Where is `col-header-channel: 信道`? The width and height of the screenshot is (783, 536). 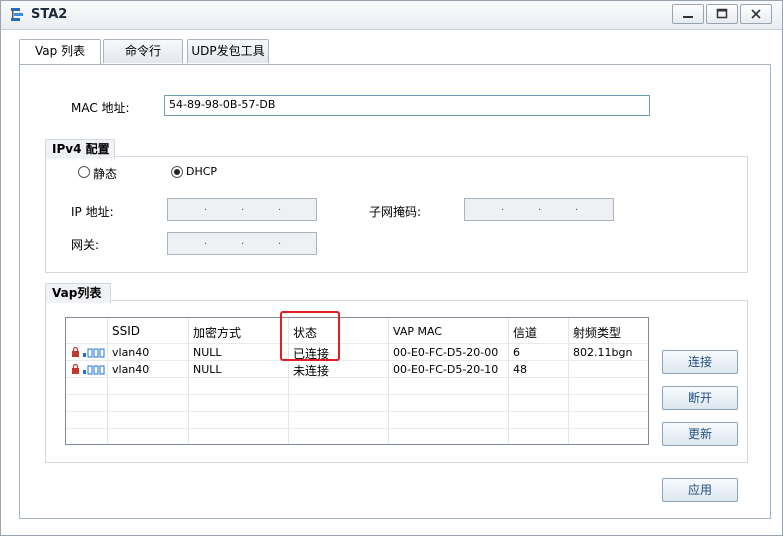 col-header-channel: 信道 is located at coordinates (525, 333).